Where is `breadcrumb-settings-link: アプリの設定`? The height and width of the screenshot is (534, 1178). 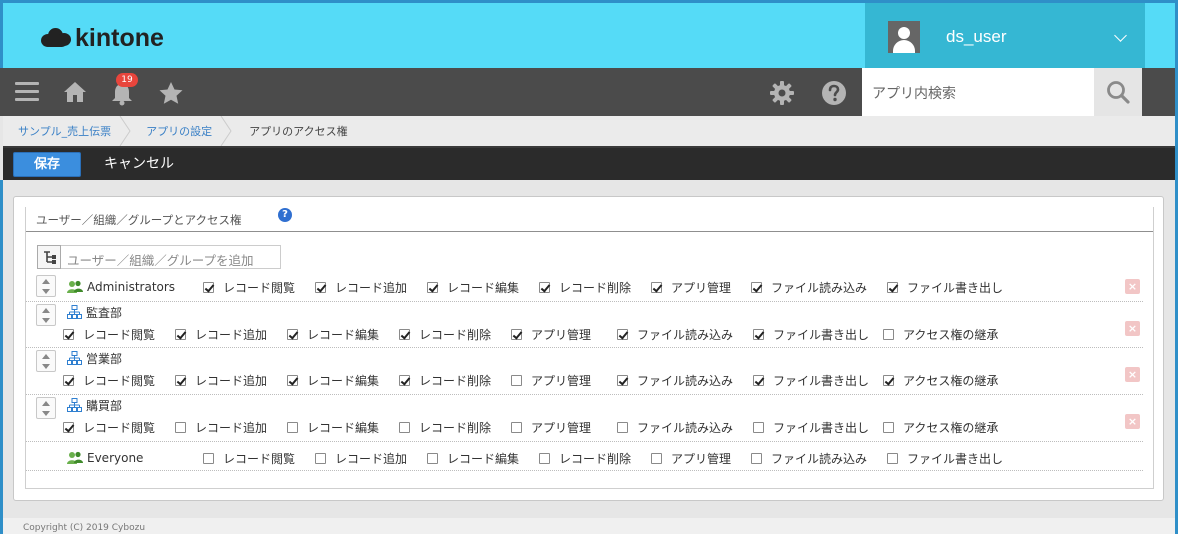 breadcrumb-settings-link: アプリの設定 is located at coordinates (181, 131).